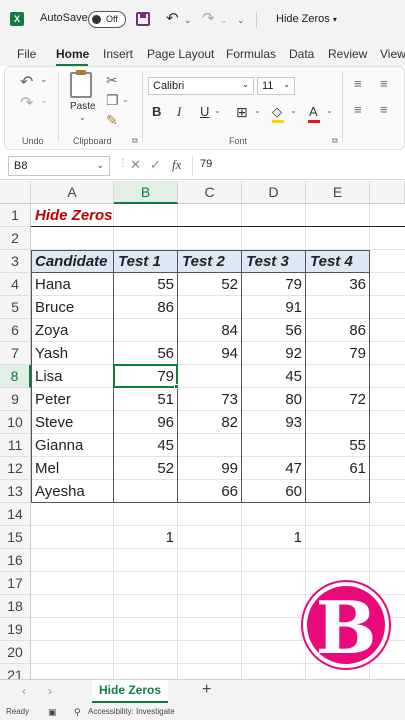 The width and height of the screenshot is (405, 720). What do you see at coordinates (15, 514) in the screenshot?
I see `row-header-14: 14` at bounding box center [15, 514].